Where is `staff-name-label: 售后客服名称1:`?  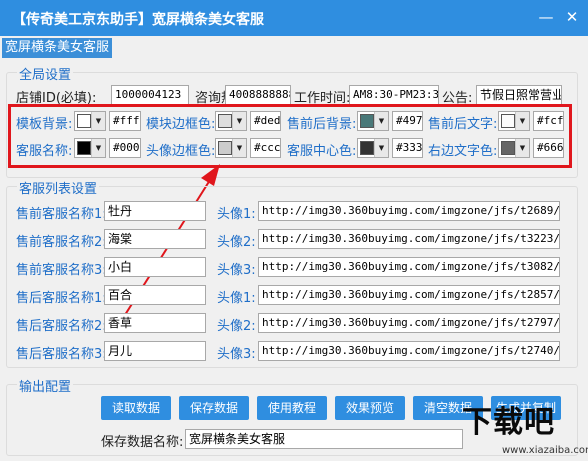 staff-name-label: 售后客服名称1: is located at coordinates (61, 298).